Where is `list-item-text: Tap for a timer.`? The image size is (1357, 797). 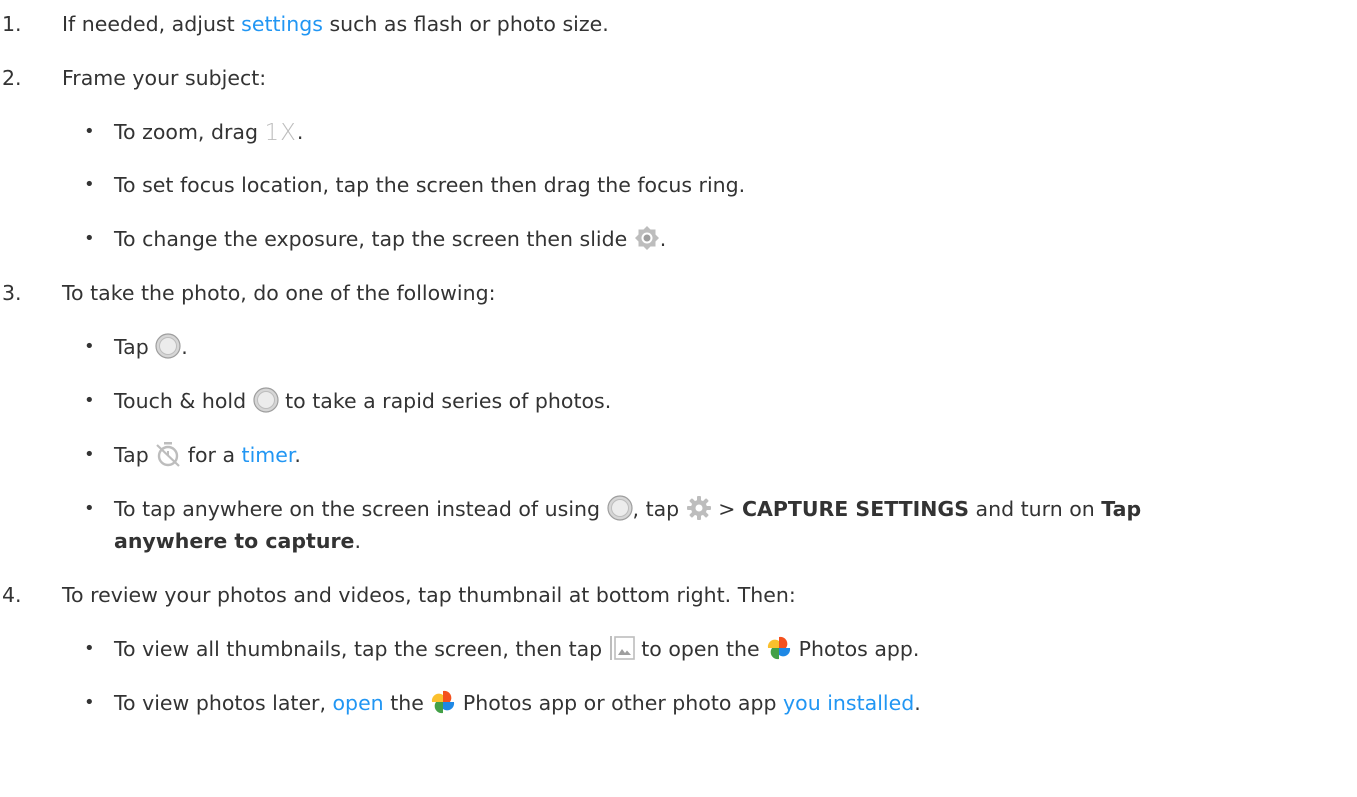
list-item-text: Tap for a timer. is located at coordinates (207, 454).